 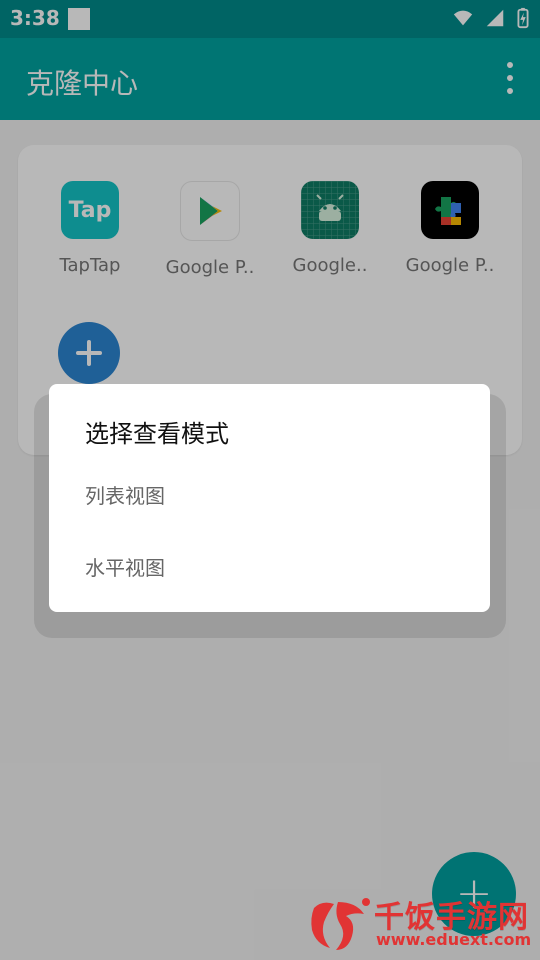 What do you see at coordinates (125, 566) in the screenshot?
I see `horizontal-view-option: 水平视图` at bounding box center [125, 566].